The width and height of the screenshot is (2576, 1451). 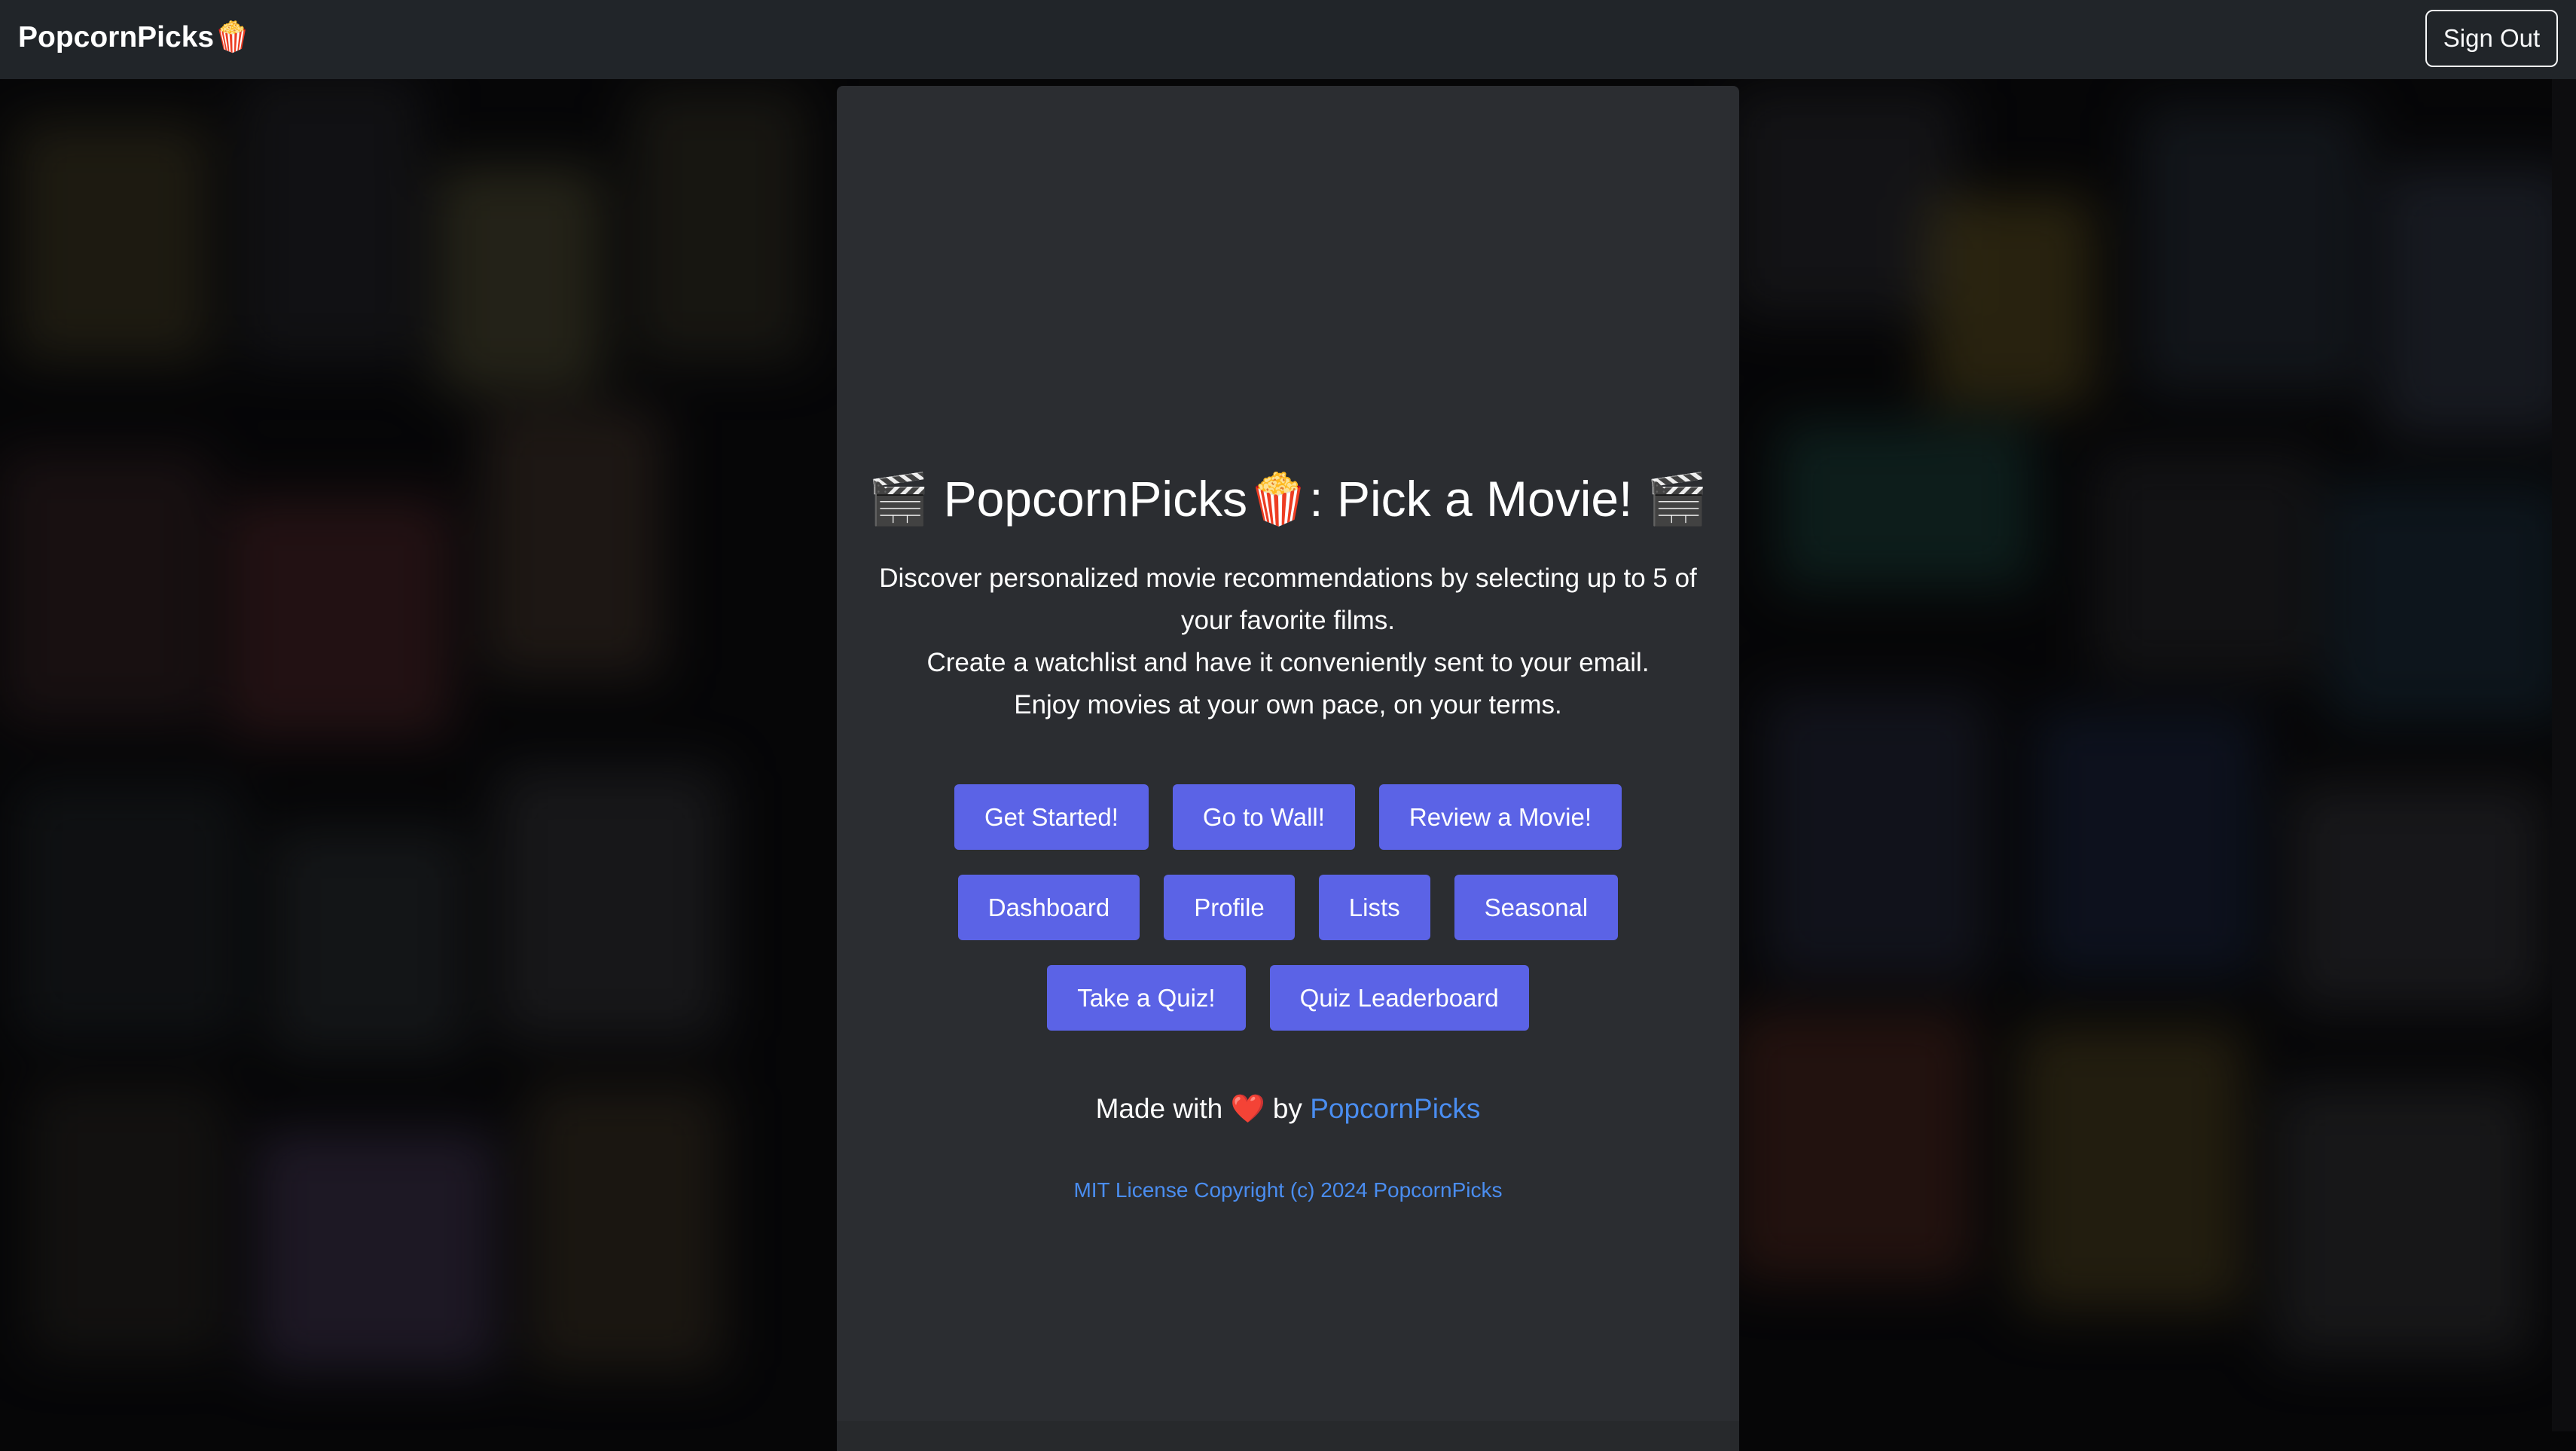 What do you see at coordinates (2492, 38) in the screenshot?
I see `sign-out-button: Sign Out` at bounding box center [2492, 38].